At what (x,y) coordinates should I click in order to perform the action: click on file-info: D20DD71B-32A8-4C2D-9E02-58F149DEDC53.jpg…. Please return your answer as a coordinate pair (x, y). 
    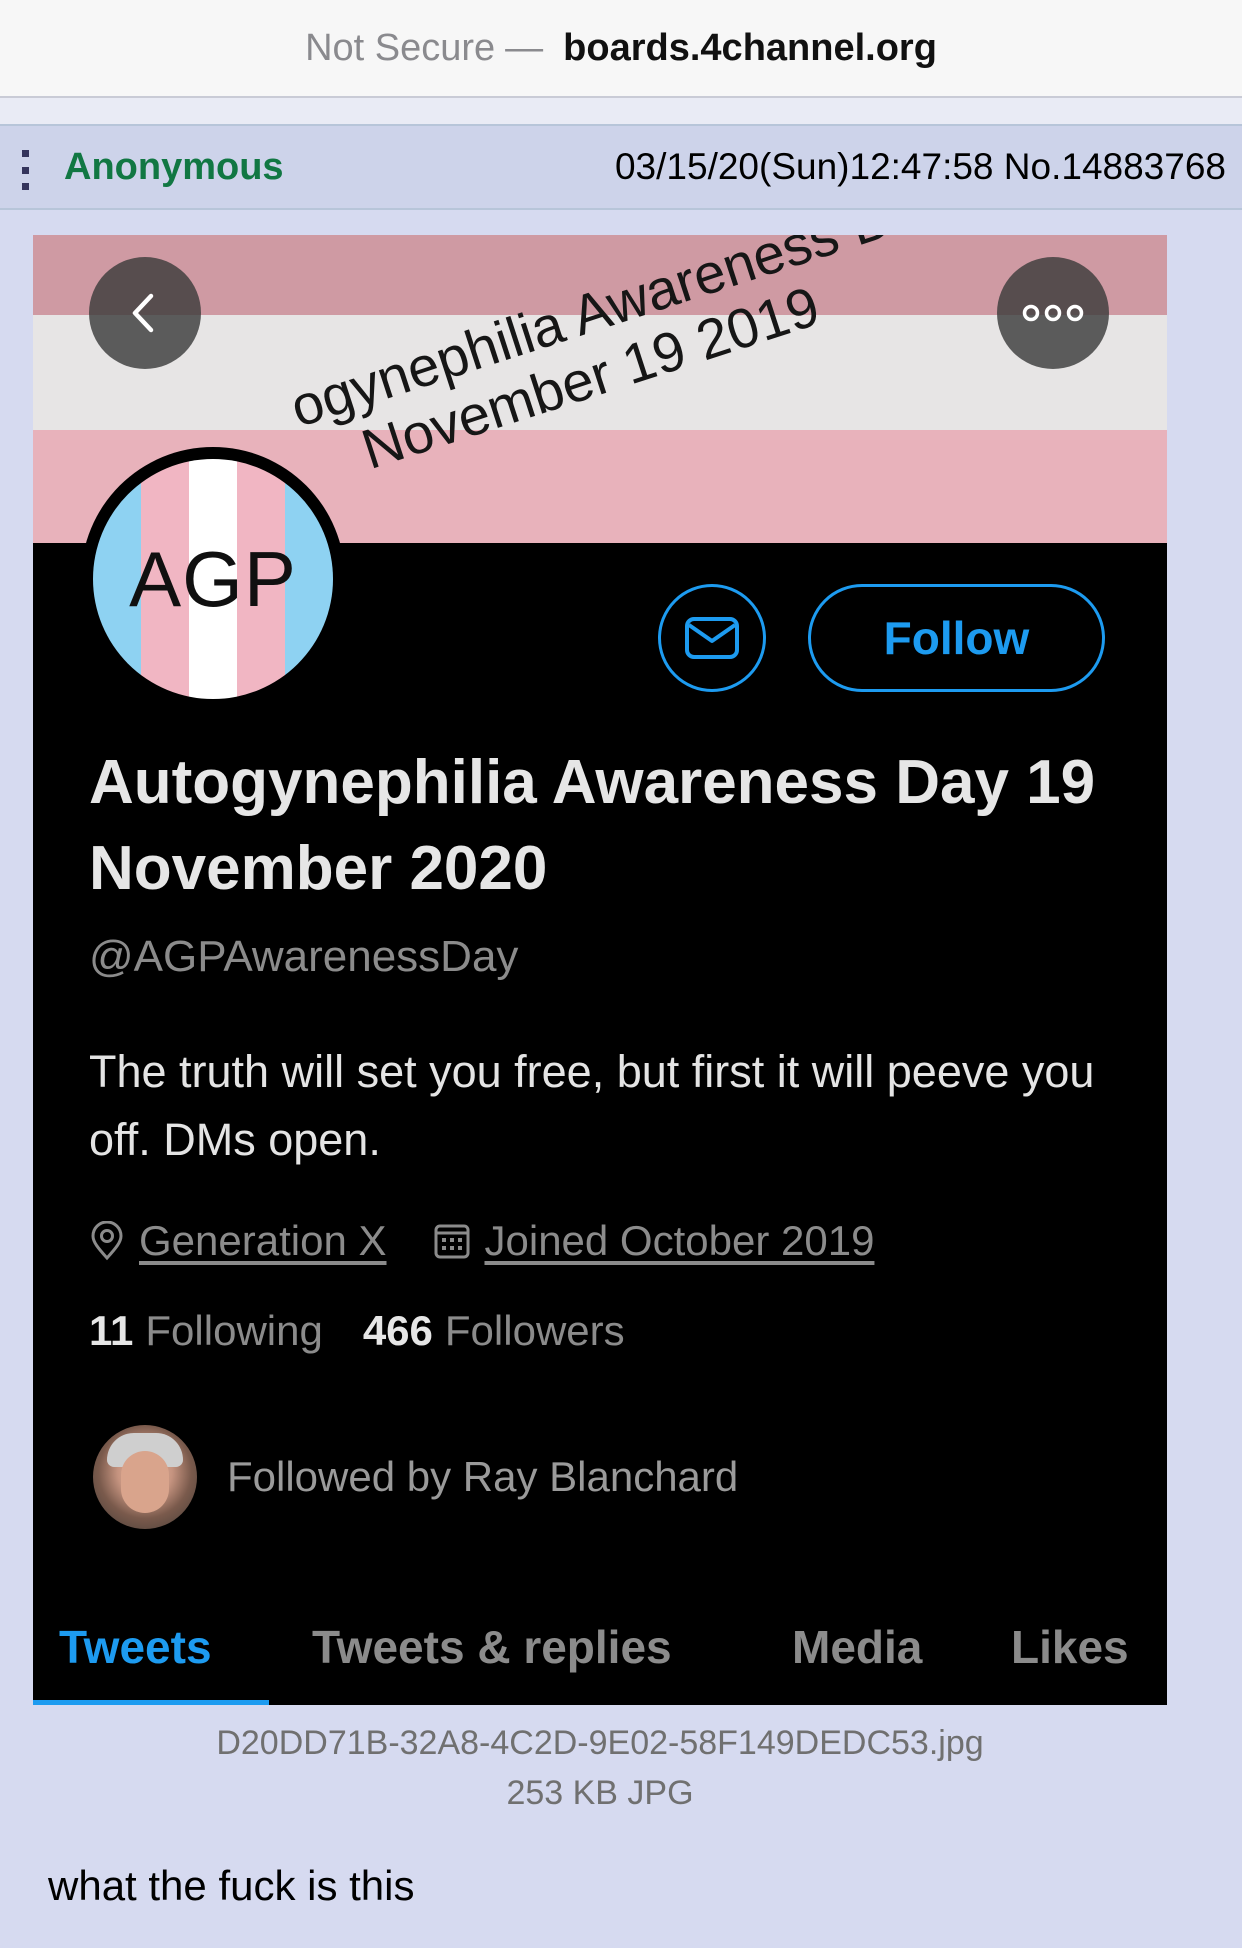
    Looking at the image, I should click on (600, 1768).